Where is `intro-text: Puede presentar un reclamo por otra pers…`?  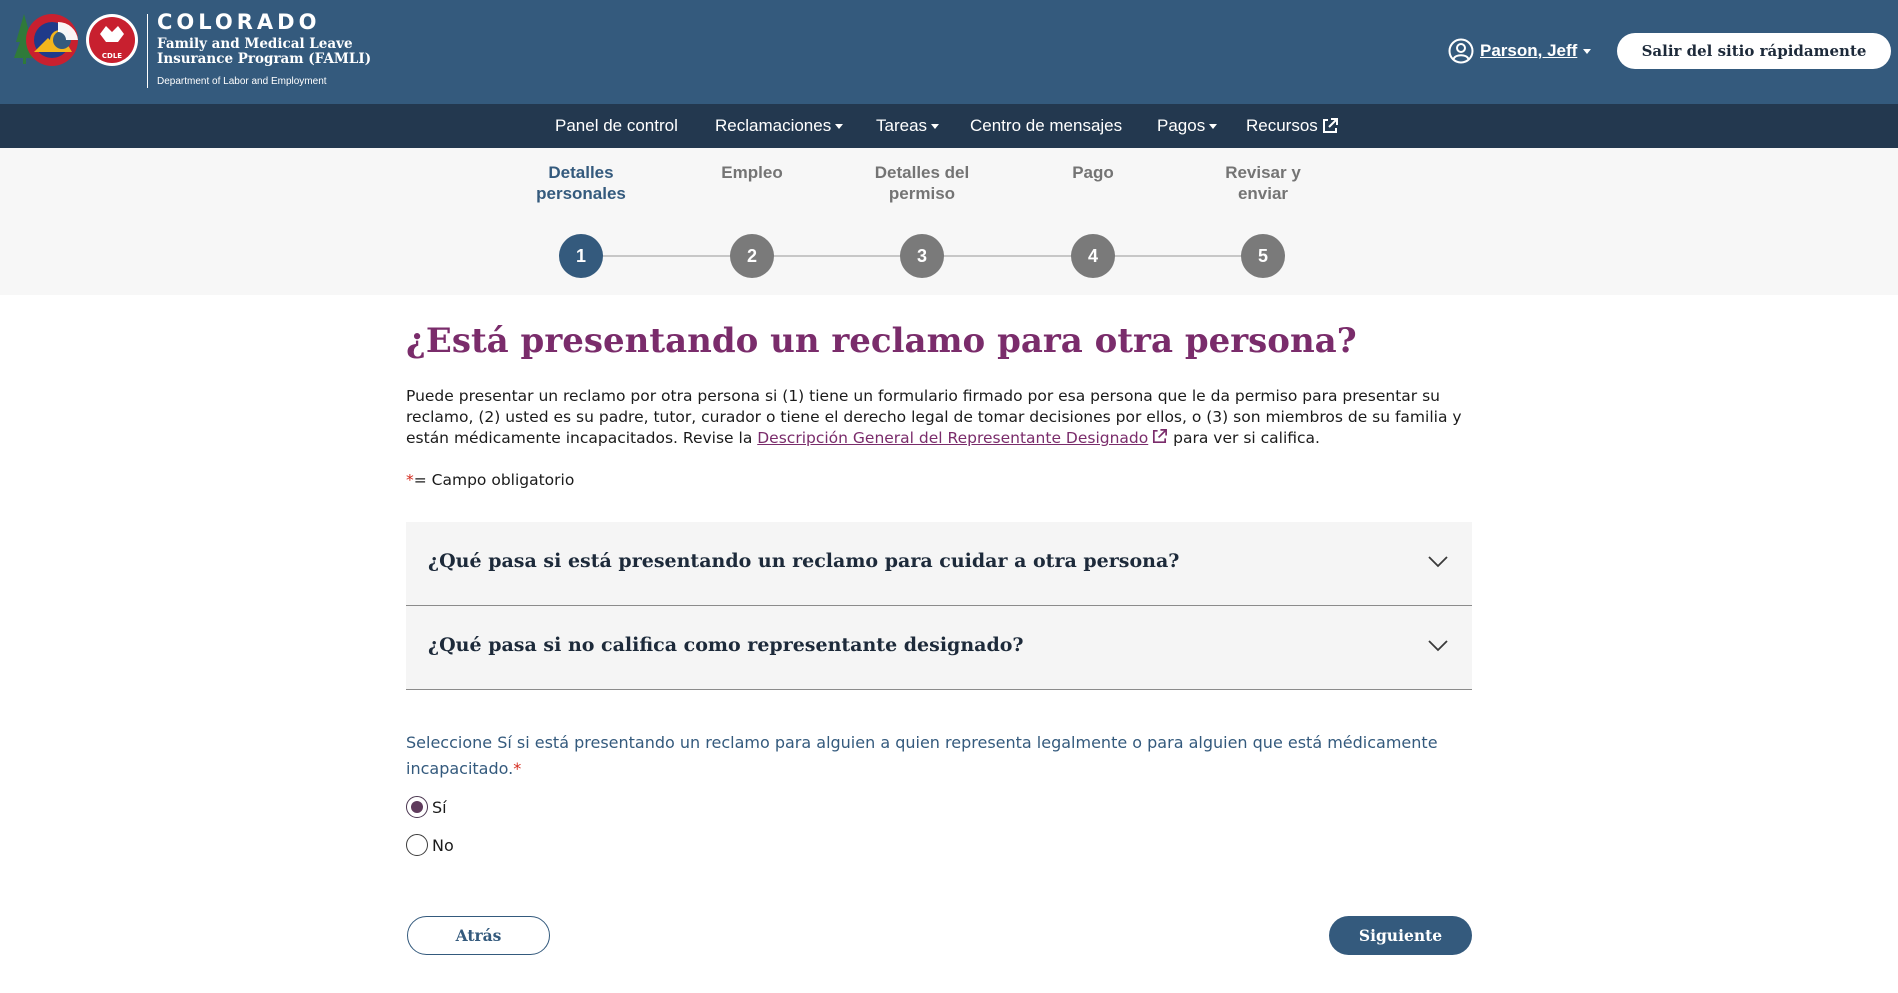
intro-text: Puede presentar un reclamo por otra pers… is located at coordinates (934, 417).